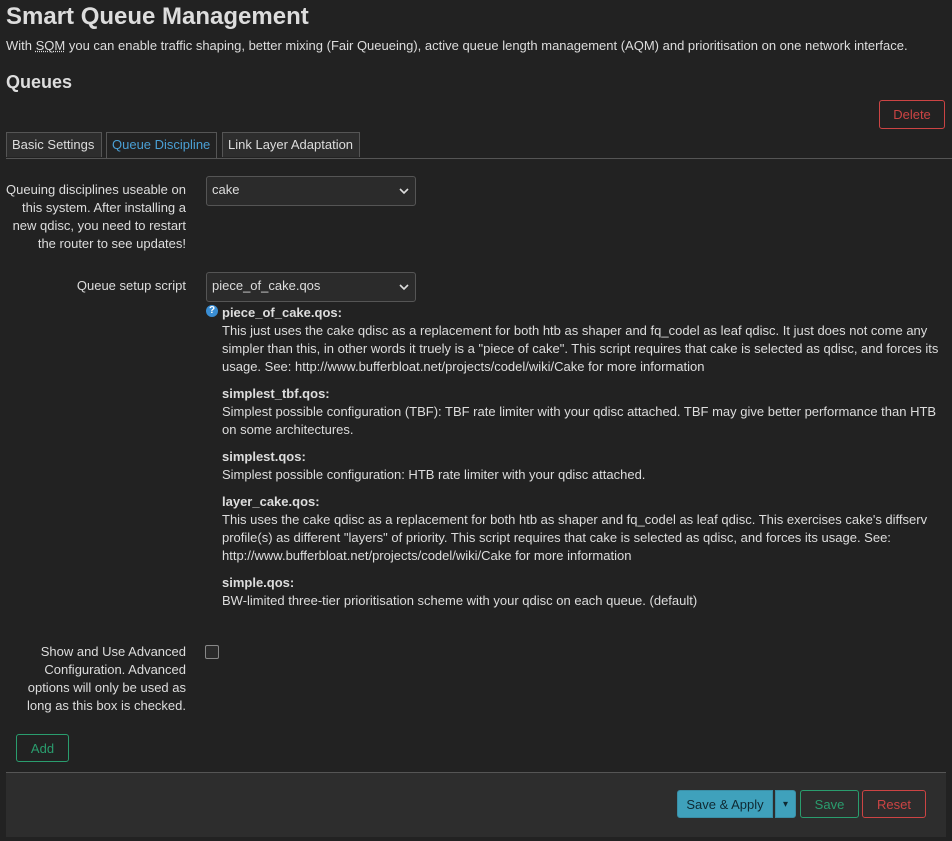 The height and width of the screenshot is (841, 952). Describe the element at coordinates (39, 82) in the screenshot. I see `section-title: Queues` at that location.